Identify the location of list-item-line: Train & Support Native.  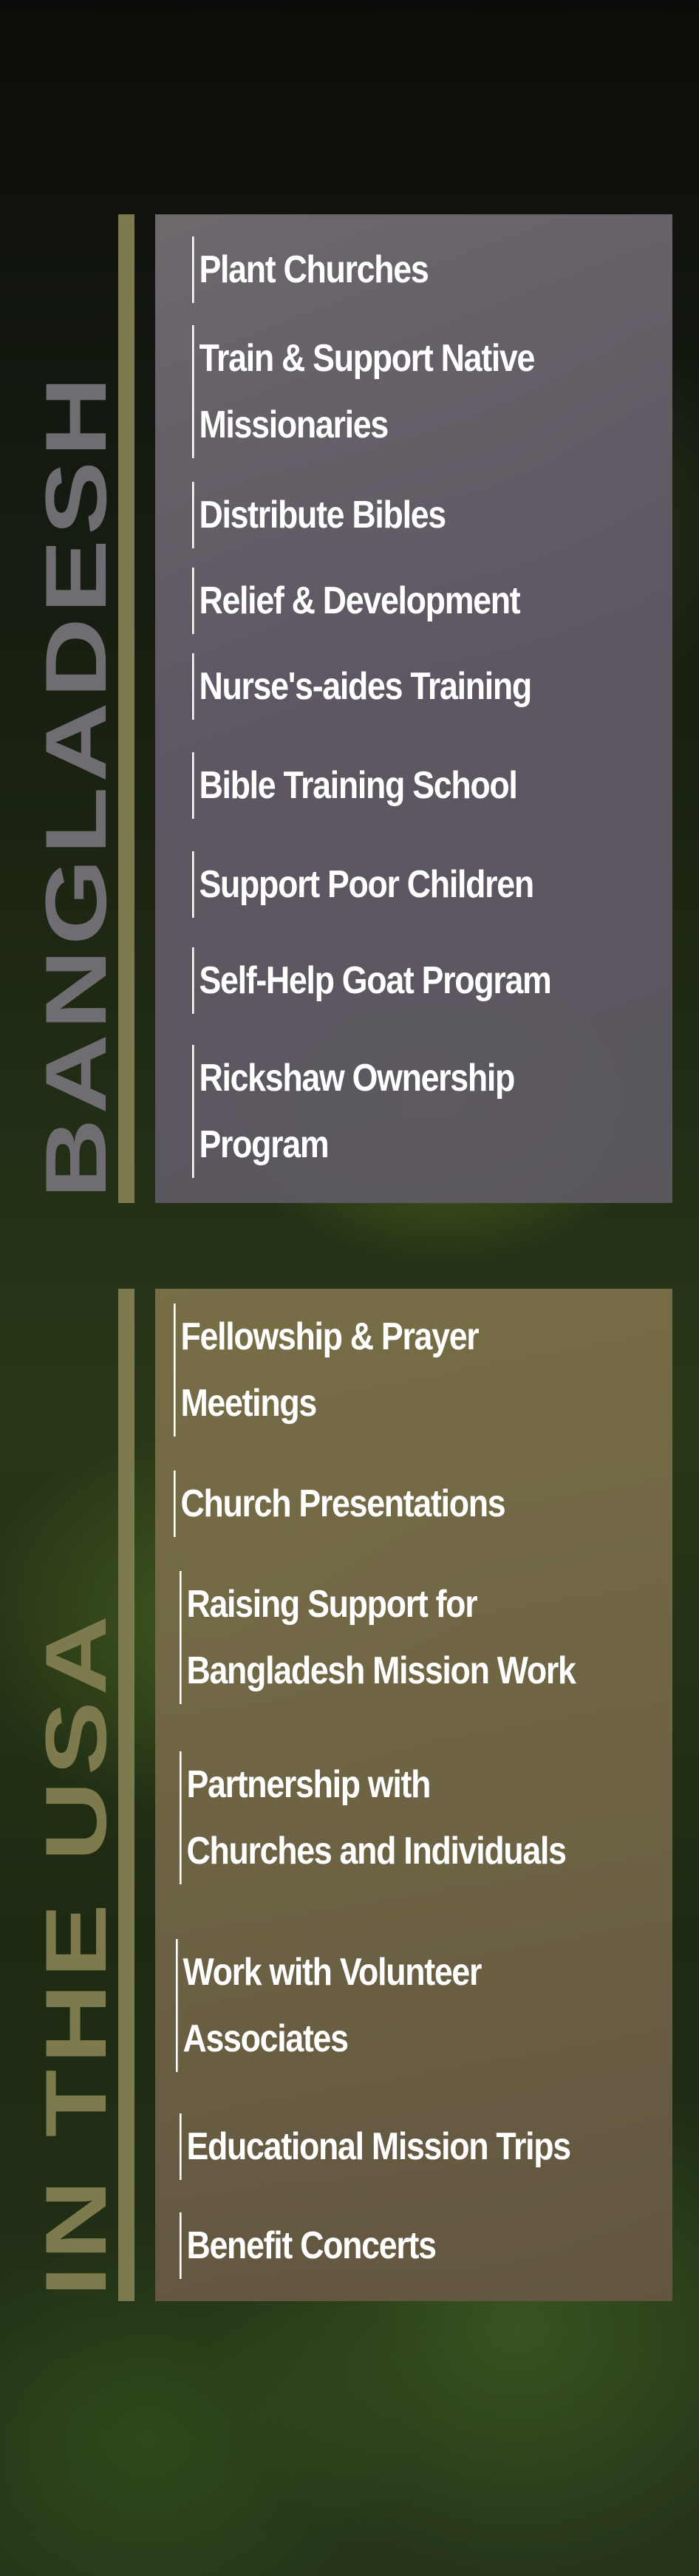
(367, 358).